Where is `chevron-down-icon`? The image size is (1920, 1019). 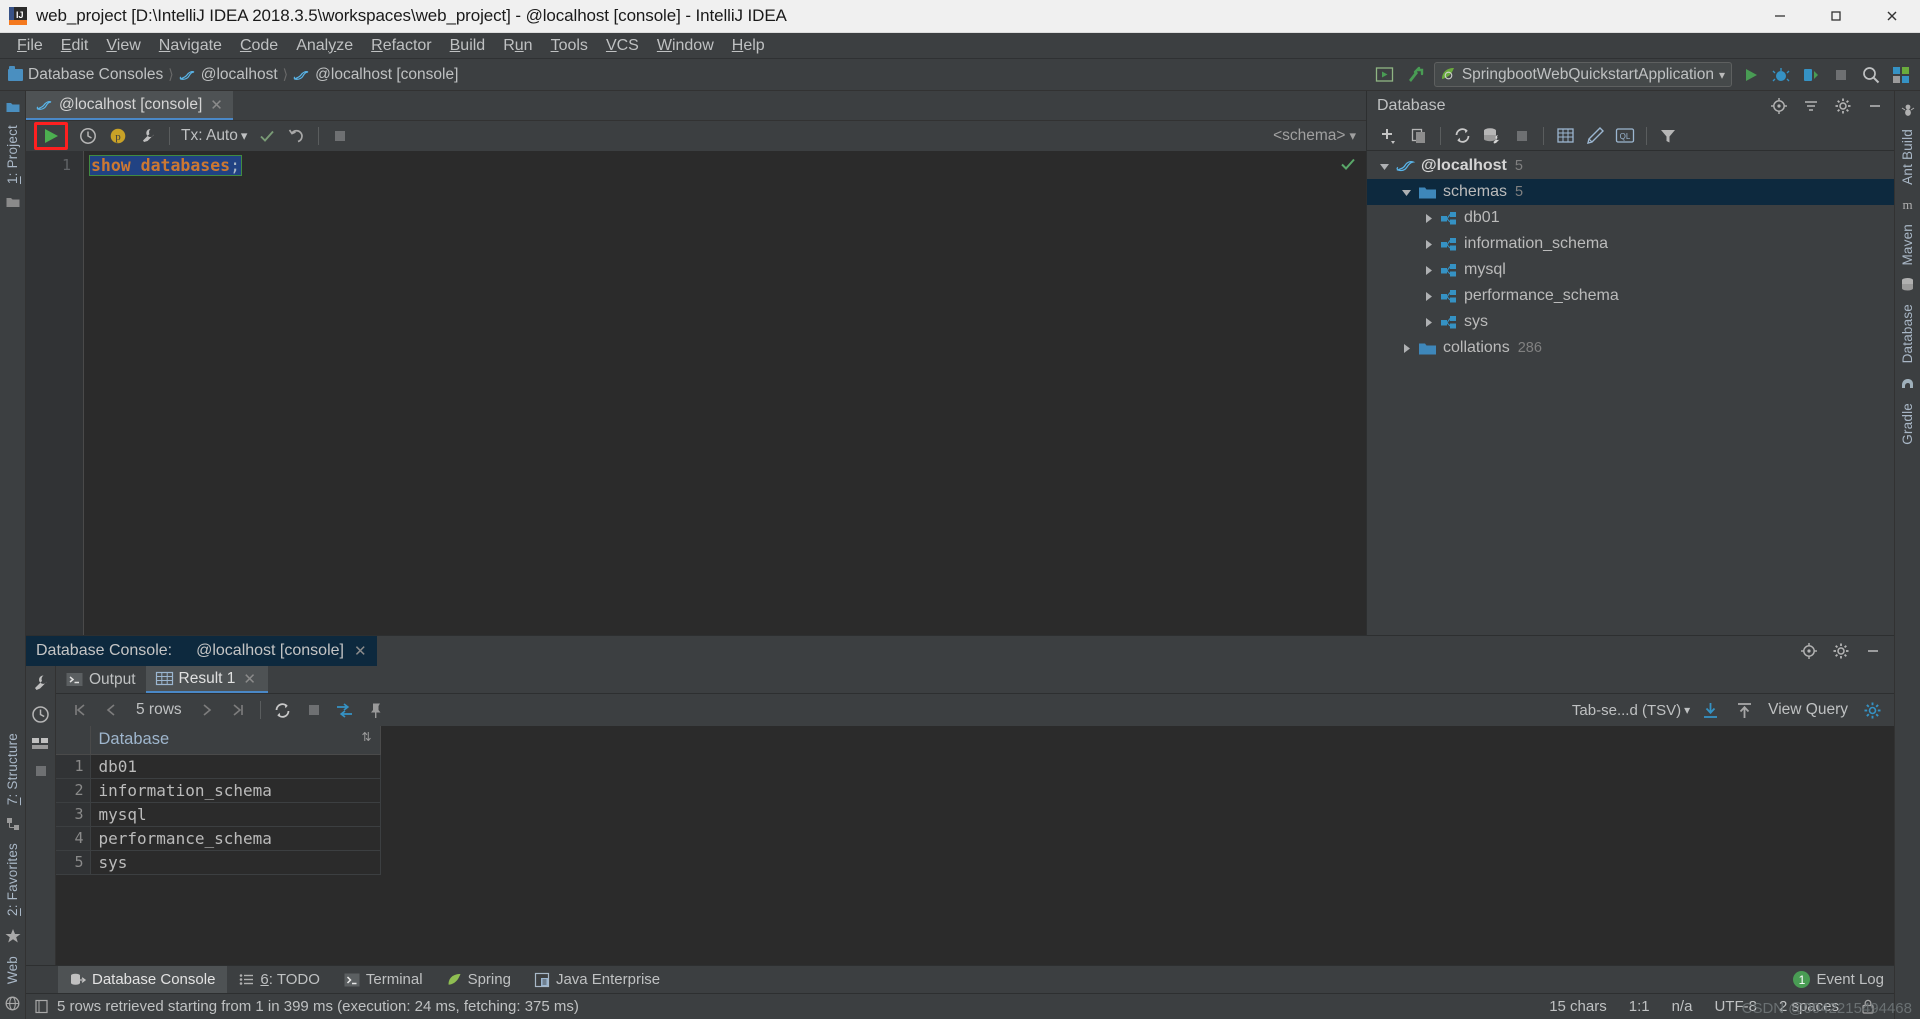 chevron-down-icon is located at coordinates (1384, 166).